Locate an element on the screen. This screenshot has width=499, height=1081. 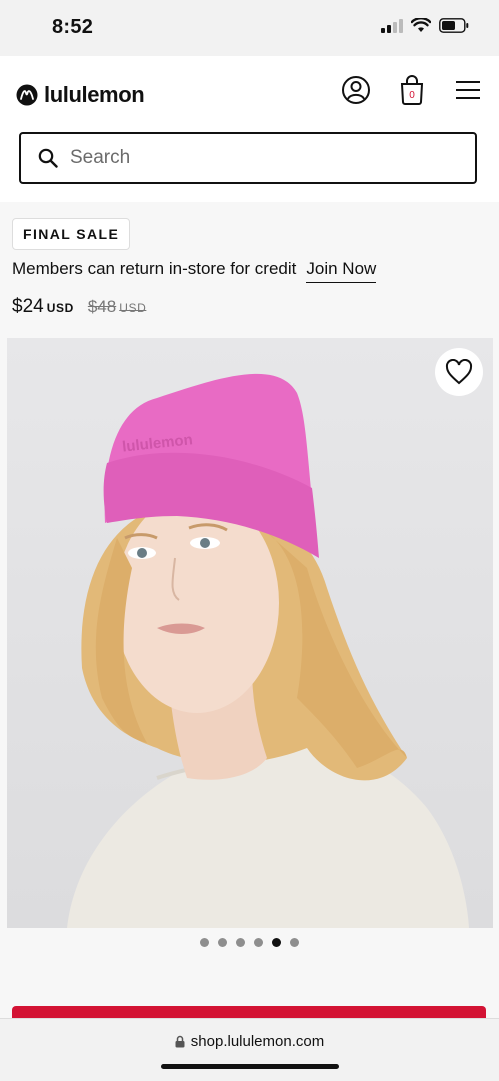
user-icon is located at coordinates (356, 90).